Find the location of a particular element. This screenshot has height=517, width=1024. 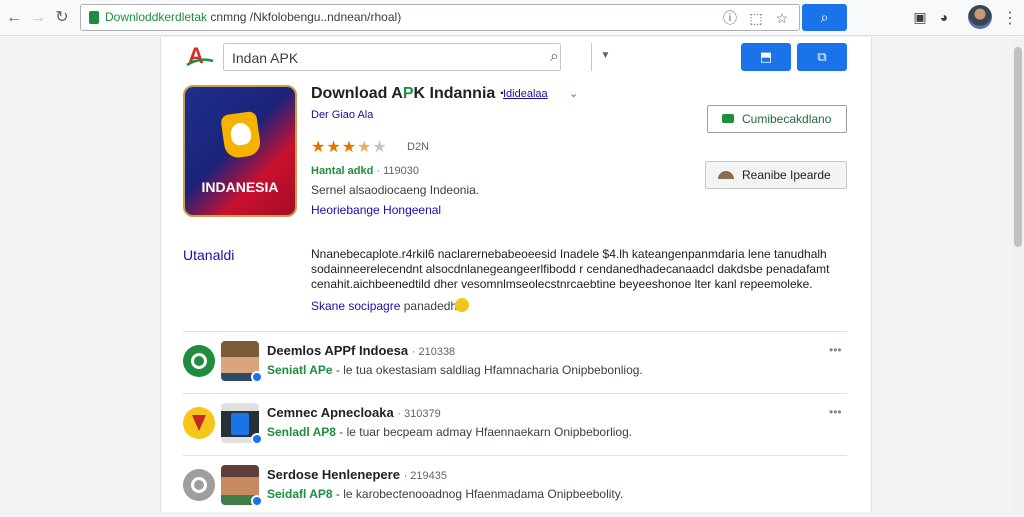

install-button: Cumibecakdlano is located at coordinates (777, 119).